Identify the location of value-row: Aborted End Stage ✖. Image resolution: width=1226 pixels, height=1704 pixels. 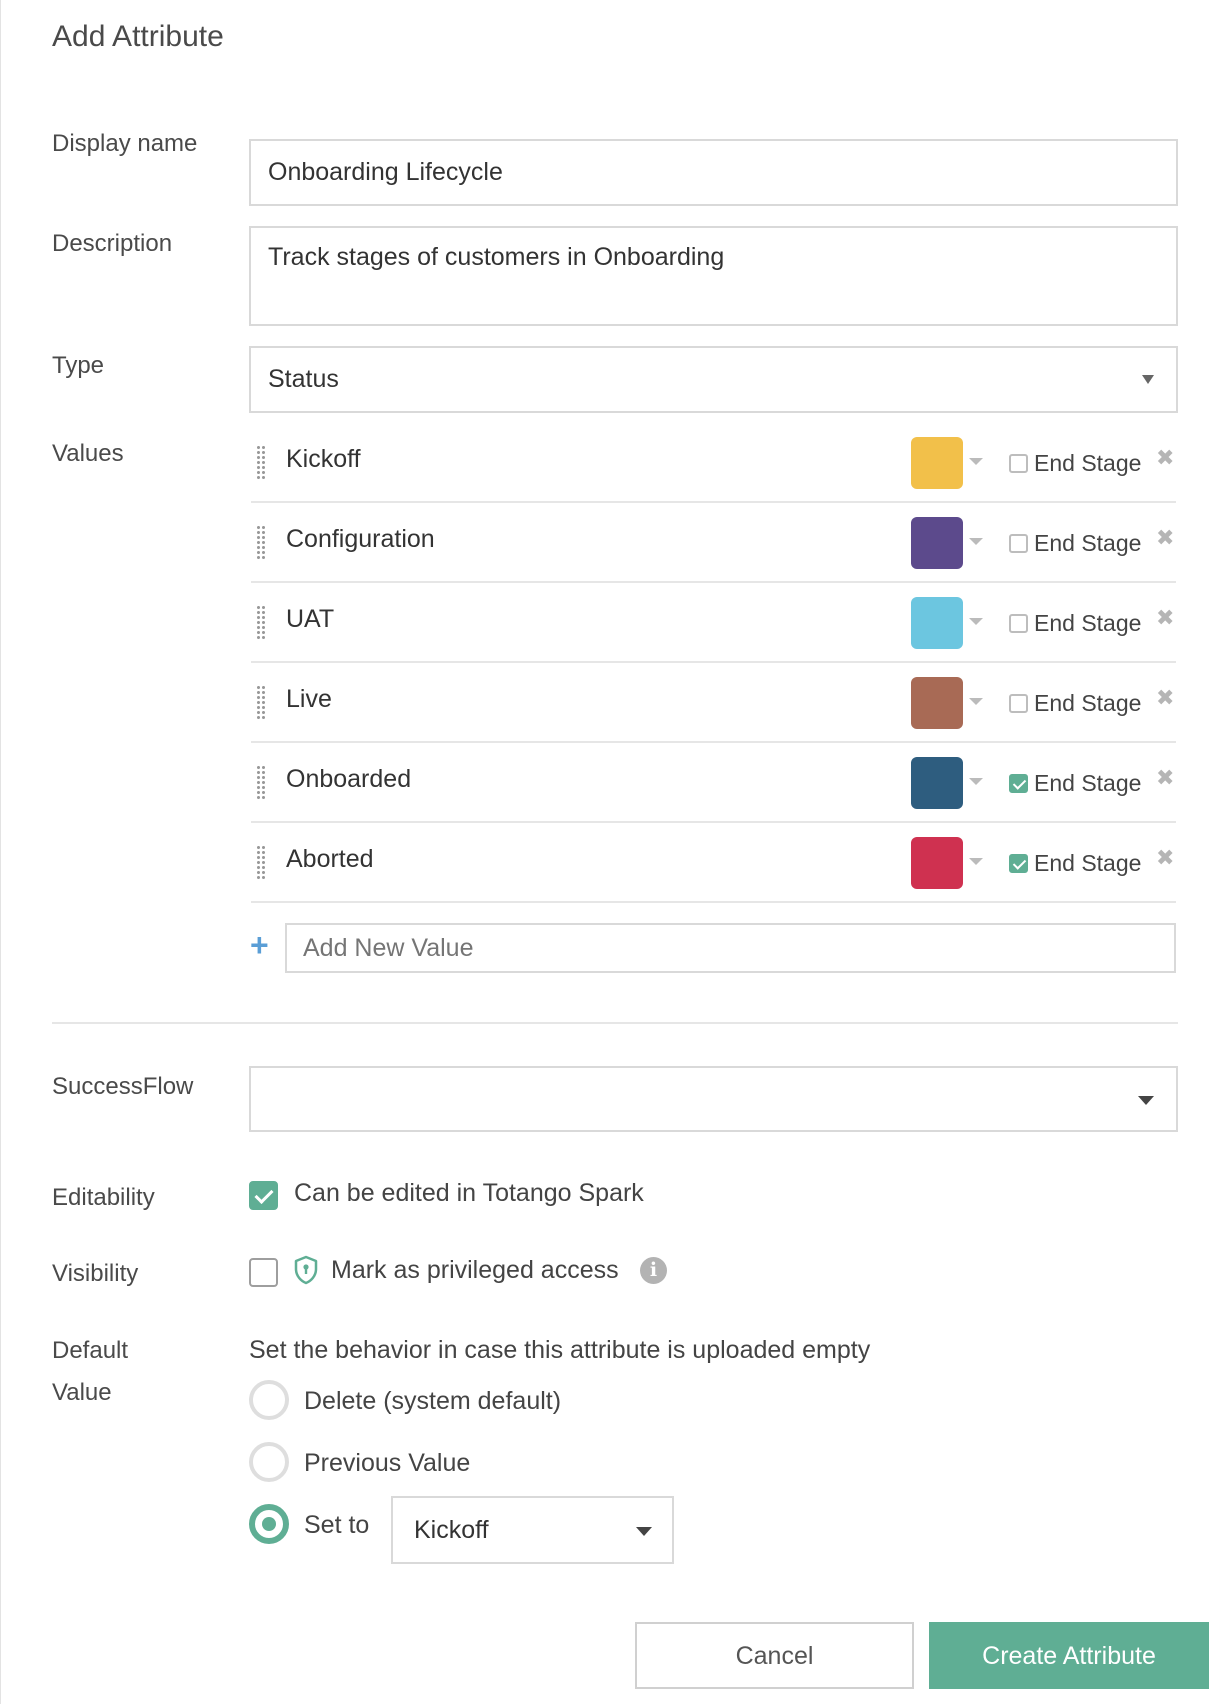
(713, 863).